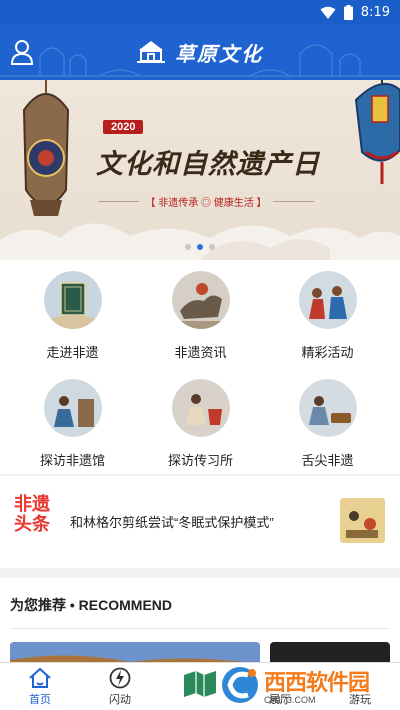 The width and height of the screenshot is (400, 710). Describe the element at coordinates (240, 685) in the screenshot. I see `watermark-logo-icon` at that location.